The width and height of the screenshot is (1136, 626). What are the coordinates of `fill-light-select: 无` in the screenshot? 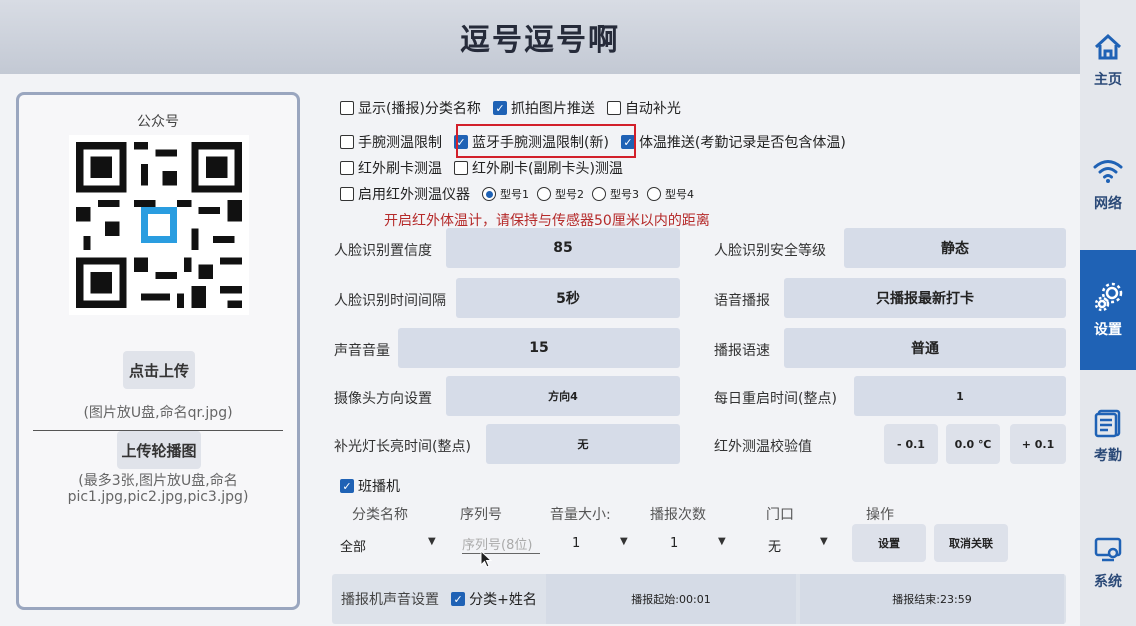 It's located at (583, 444).